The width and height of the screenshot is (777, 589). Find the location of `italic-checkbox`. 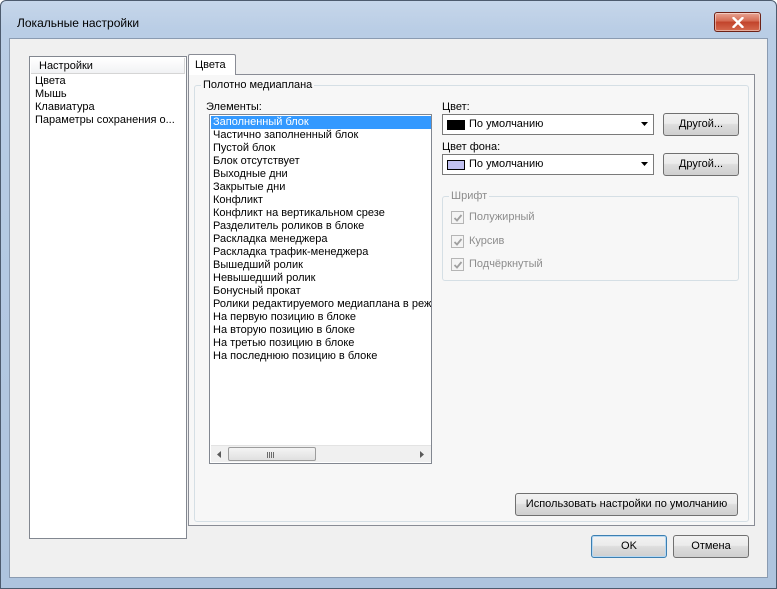

italic-checkbox is located at coordinates (457, 241).